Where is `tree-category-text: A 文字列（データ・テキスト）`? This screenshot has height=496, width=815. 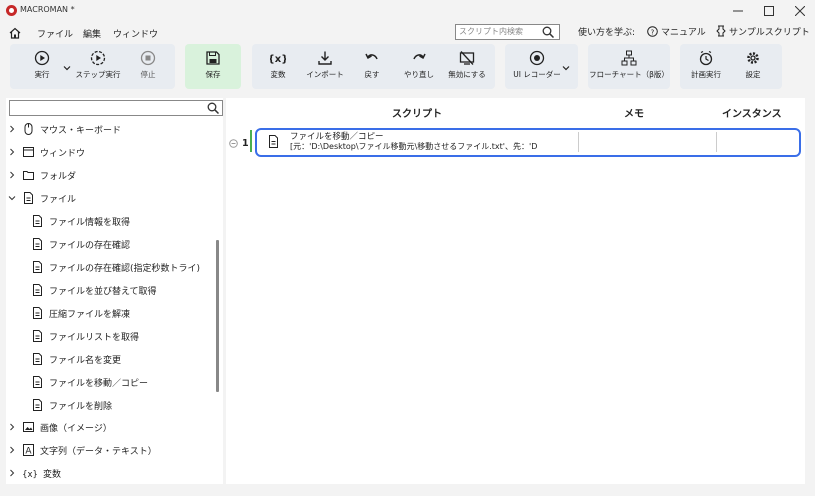 tree-category-text: A 文字列（データ・テキスト） is located at coordinates (82, 450).